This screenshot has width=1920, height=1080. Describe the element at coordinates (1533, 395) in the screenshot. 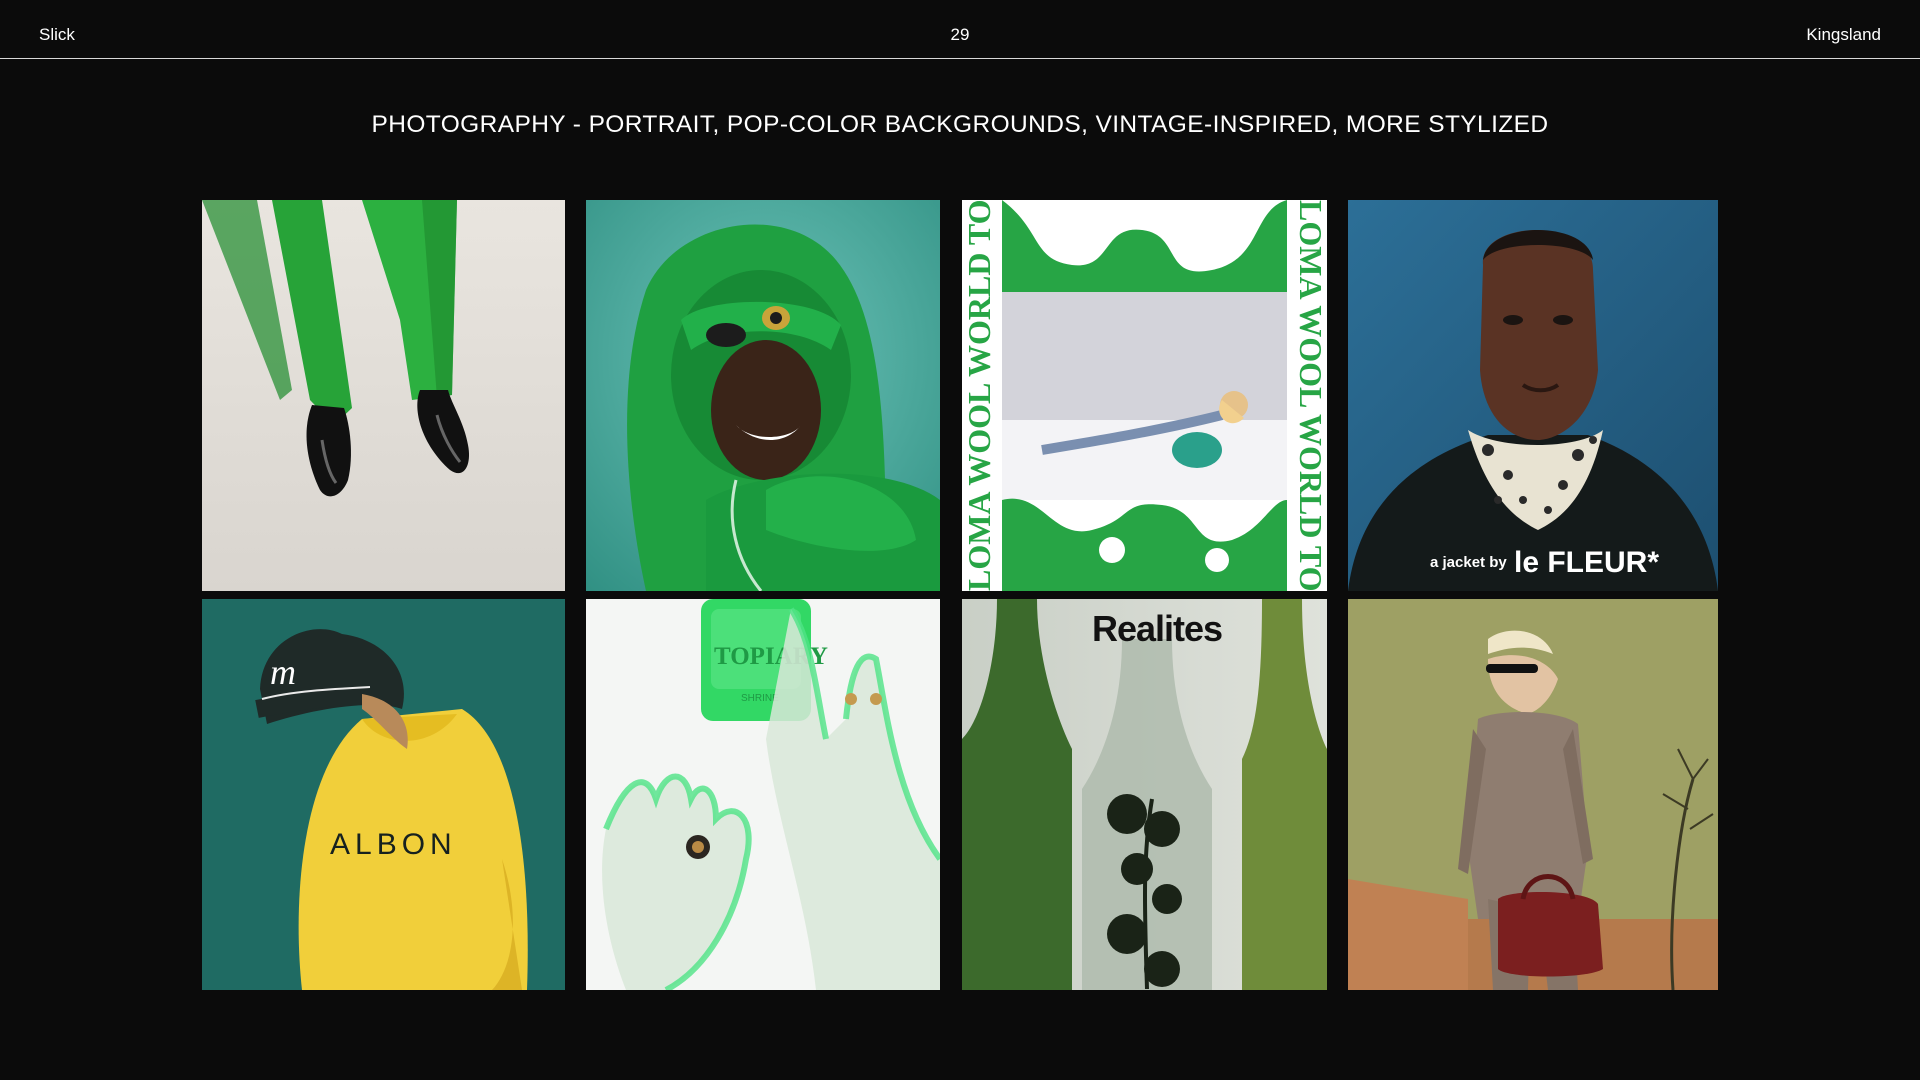

I see `photo-leopard-collar: a jacket by le FLEUR*` at that location.